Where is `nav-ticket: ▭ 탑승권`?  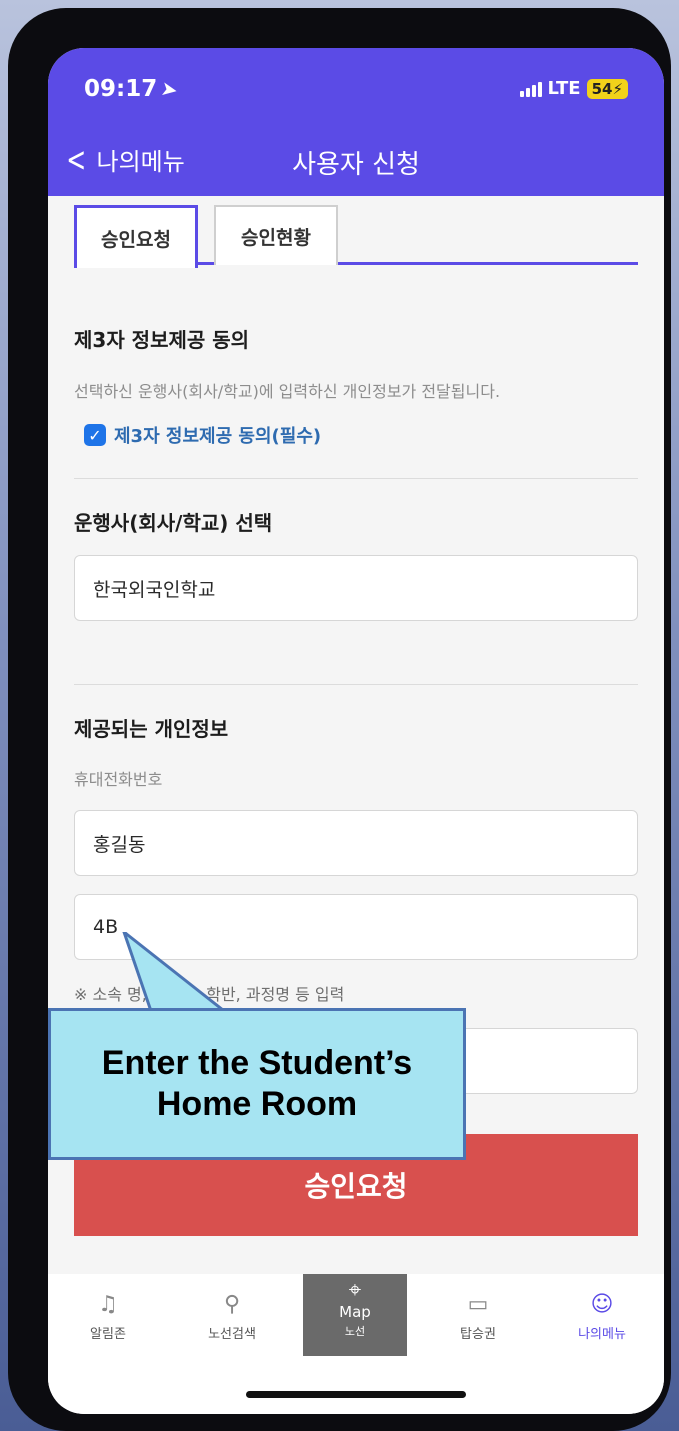 nav-ticket: ▭ 탑승권 is located at coordinates (478, 1317).